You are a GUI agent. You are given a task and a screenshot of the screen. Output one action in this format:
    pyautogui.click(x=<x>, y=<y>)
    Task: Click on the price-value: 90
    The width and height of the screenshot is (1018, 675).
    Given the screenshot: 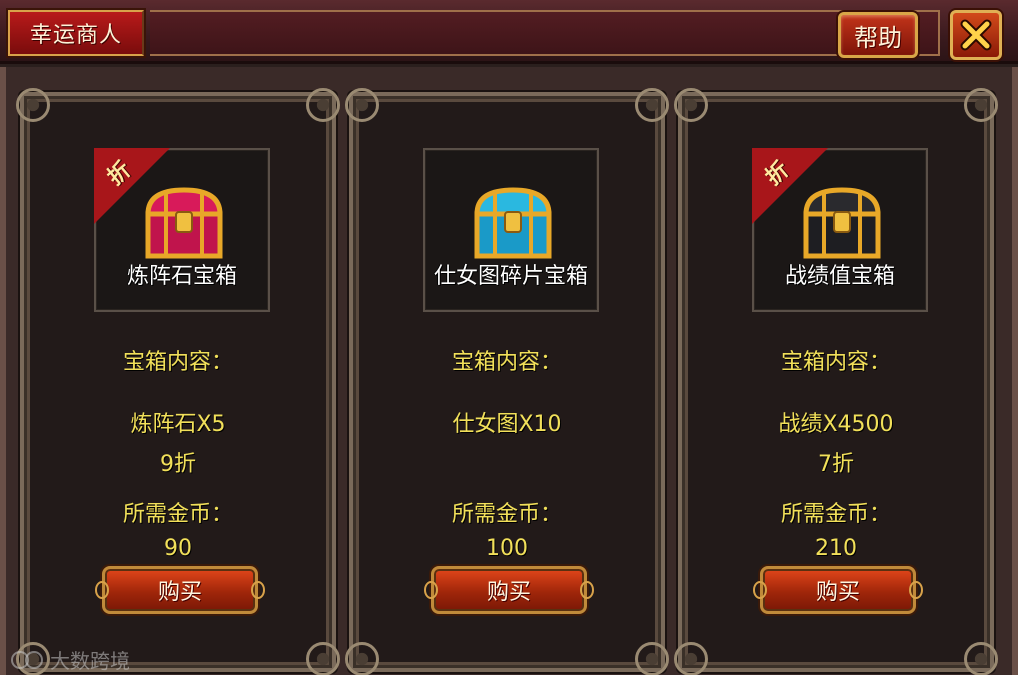 What is the action you would take?
    pyautogui.click(x=178, y=548)
    